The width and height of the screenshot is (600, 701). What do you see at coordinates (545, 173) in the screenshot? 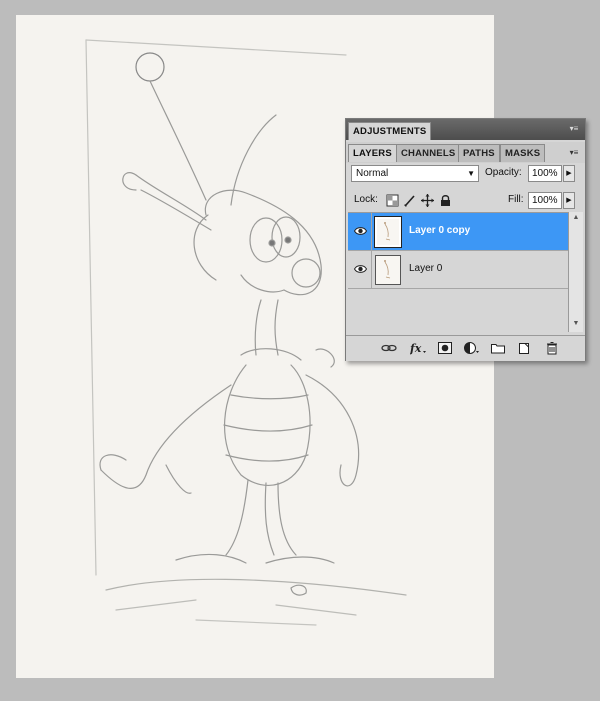
I see `opacity-input: 100%` at bounding box center [545, 173].